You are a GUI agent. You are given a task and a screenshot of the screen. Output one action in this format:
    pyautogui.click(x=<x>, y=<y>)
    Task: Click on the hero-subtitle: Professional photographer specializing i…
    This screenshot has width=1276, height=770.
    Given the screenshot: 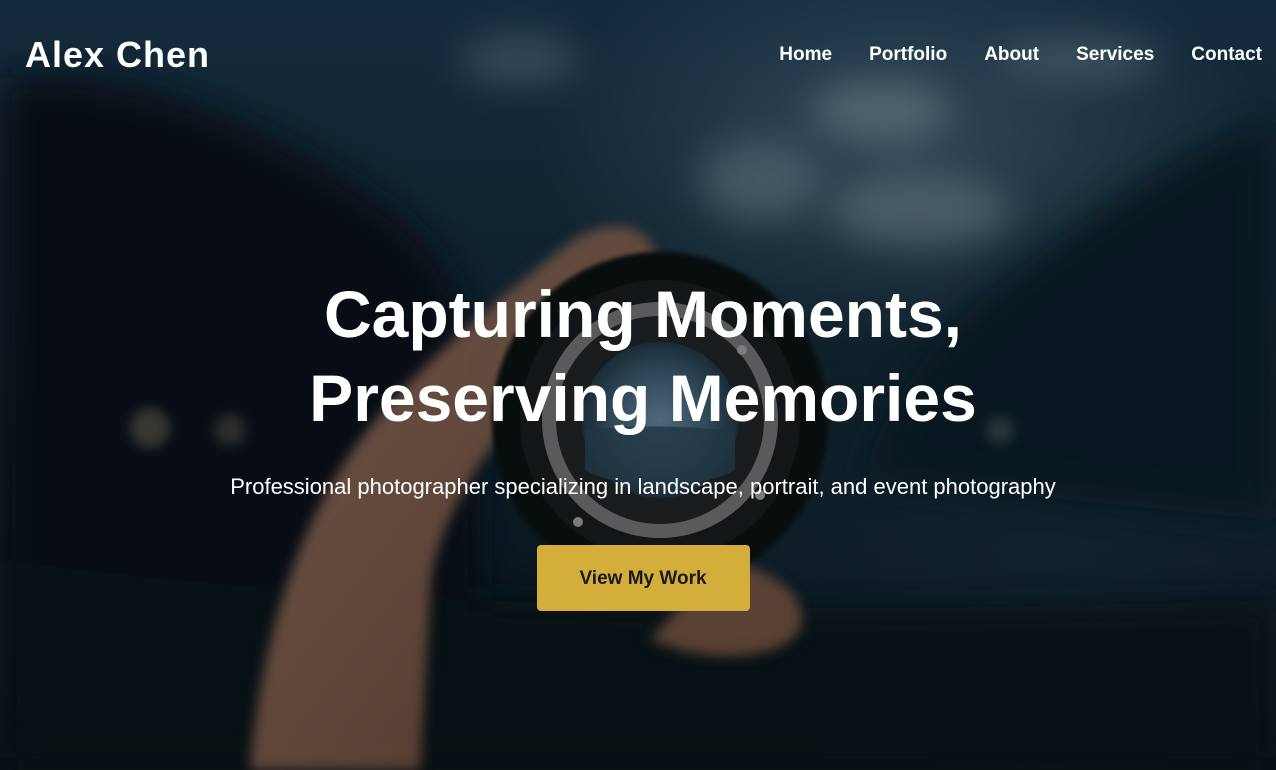 What is the action you would take?
    pyautogui.click(x=643, y=486)
    